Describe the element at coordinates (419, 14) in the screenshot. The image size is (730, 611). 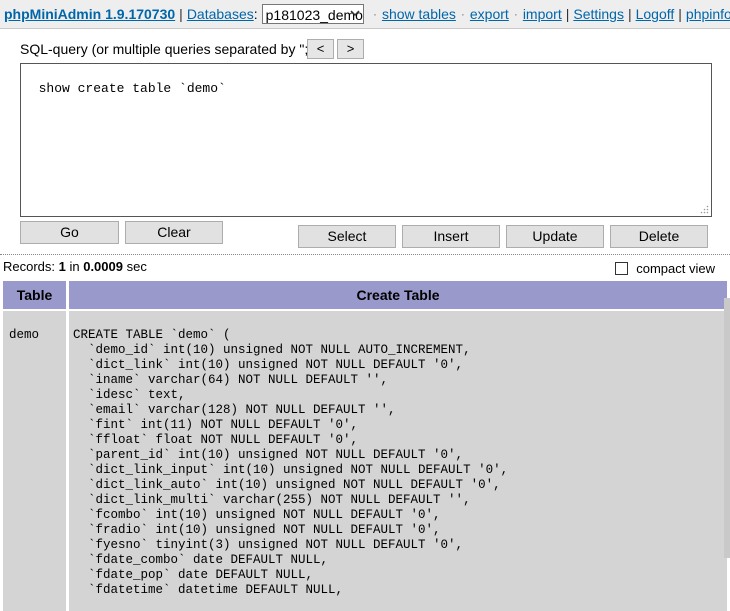
I see `show-tables-link: show tables` at that location.